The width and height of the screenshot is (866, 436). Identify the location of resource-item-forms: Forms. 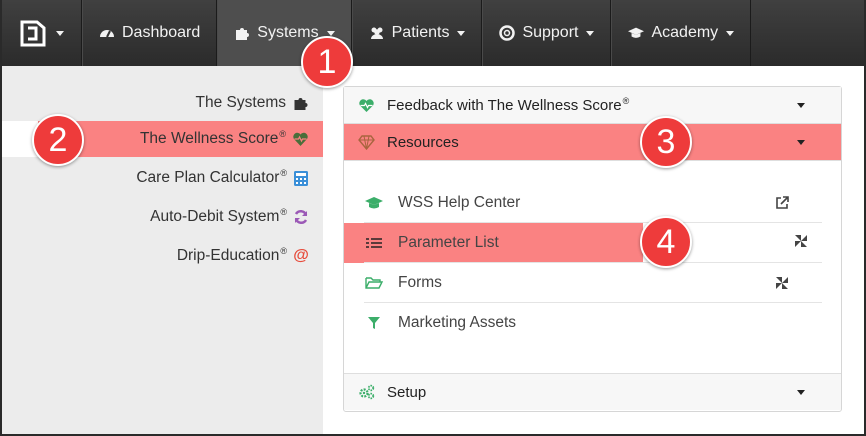
(583, 283).